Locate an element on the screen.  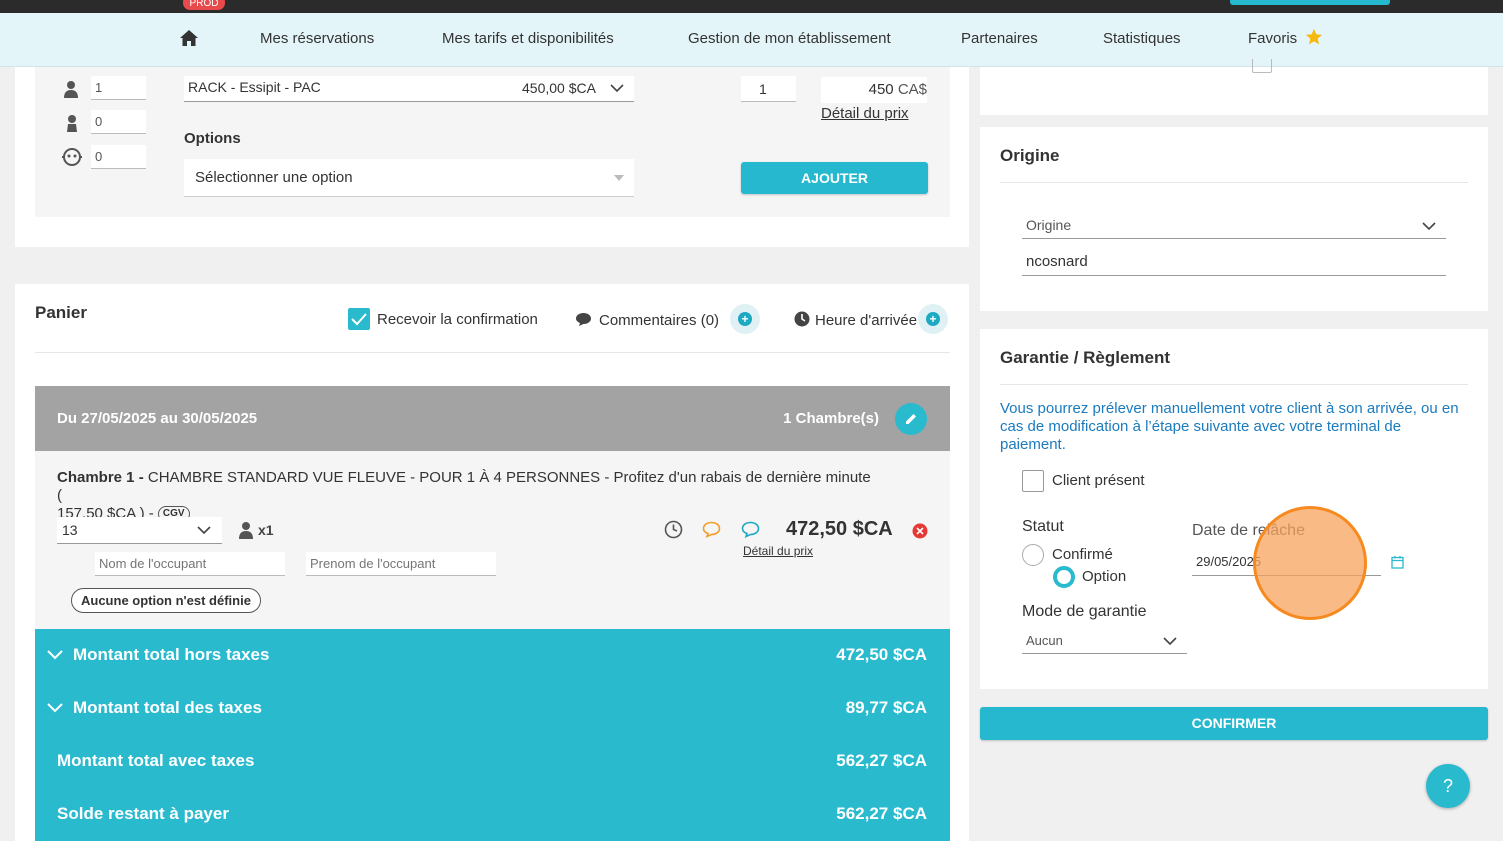
guarantee-mode-select: Aucun is located at coordinates (1104, 641).